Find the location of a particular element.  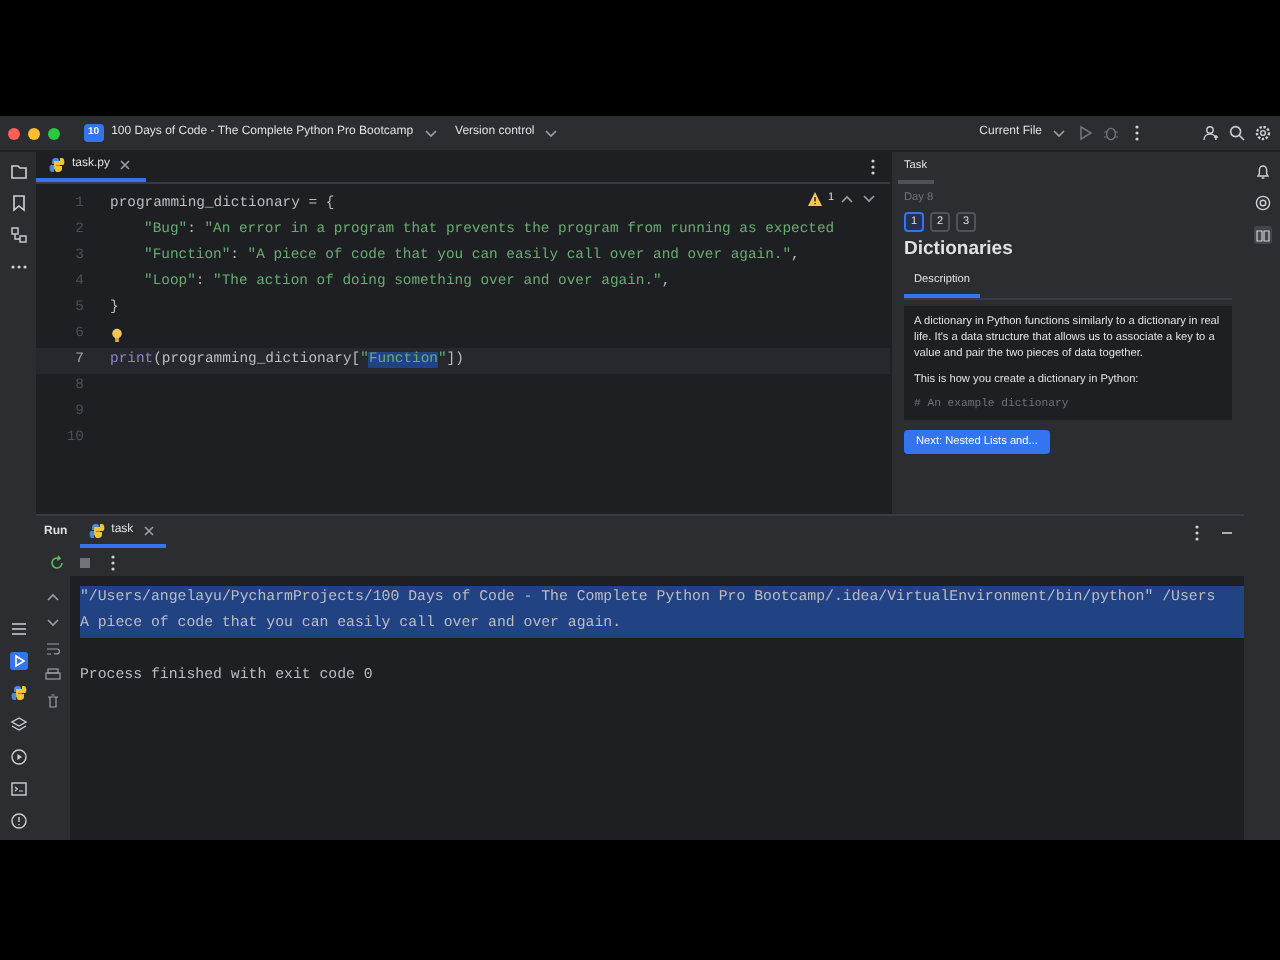

add-user-icon is located at coordinates (1211, 133).